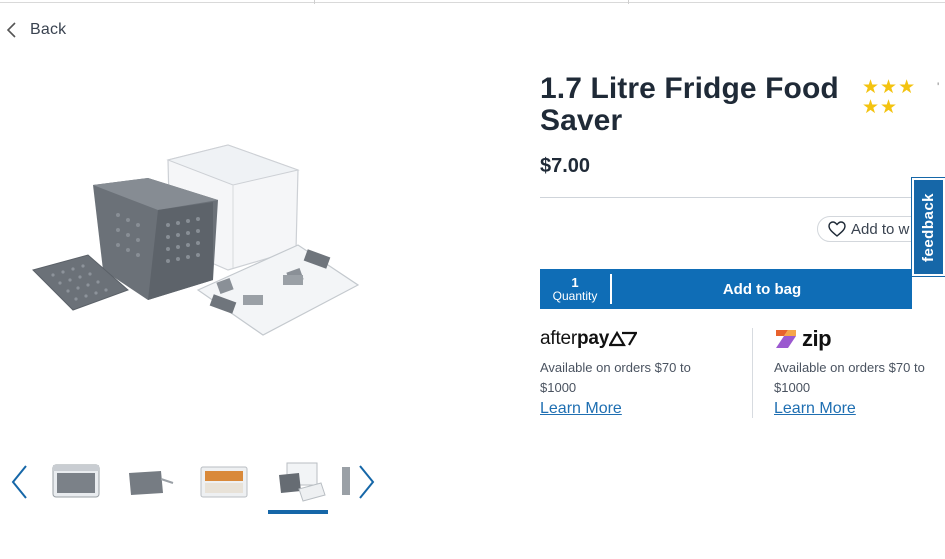  I want to click on afterpay-logo: afterpay, so click(630, 339).